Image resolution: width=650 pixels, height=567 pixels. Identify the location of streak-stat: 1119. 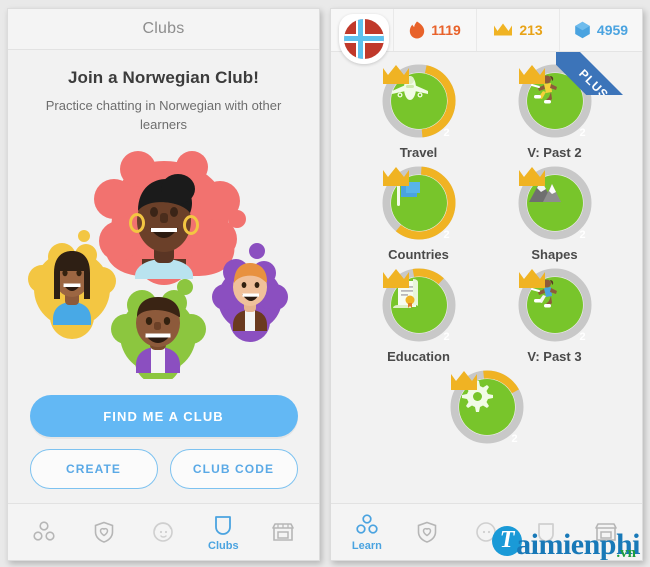
(434, 30).